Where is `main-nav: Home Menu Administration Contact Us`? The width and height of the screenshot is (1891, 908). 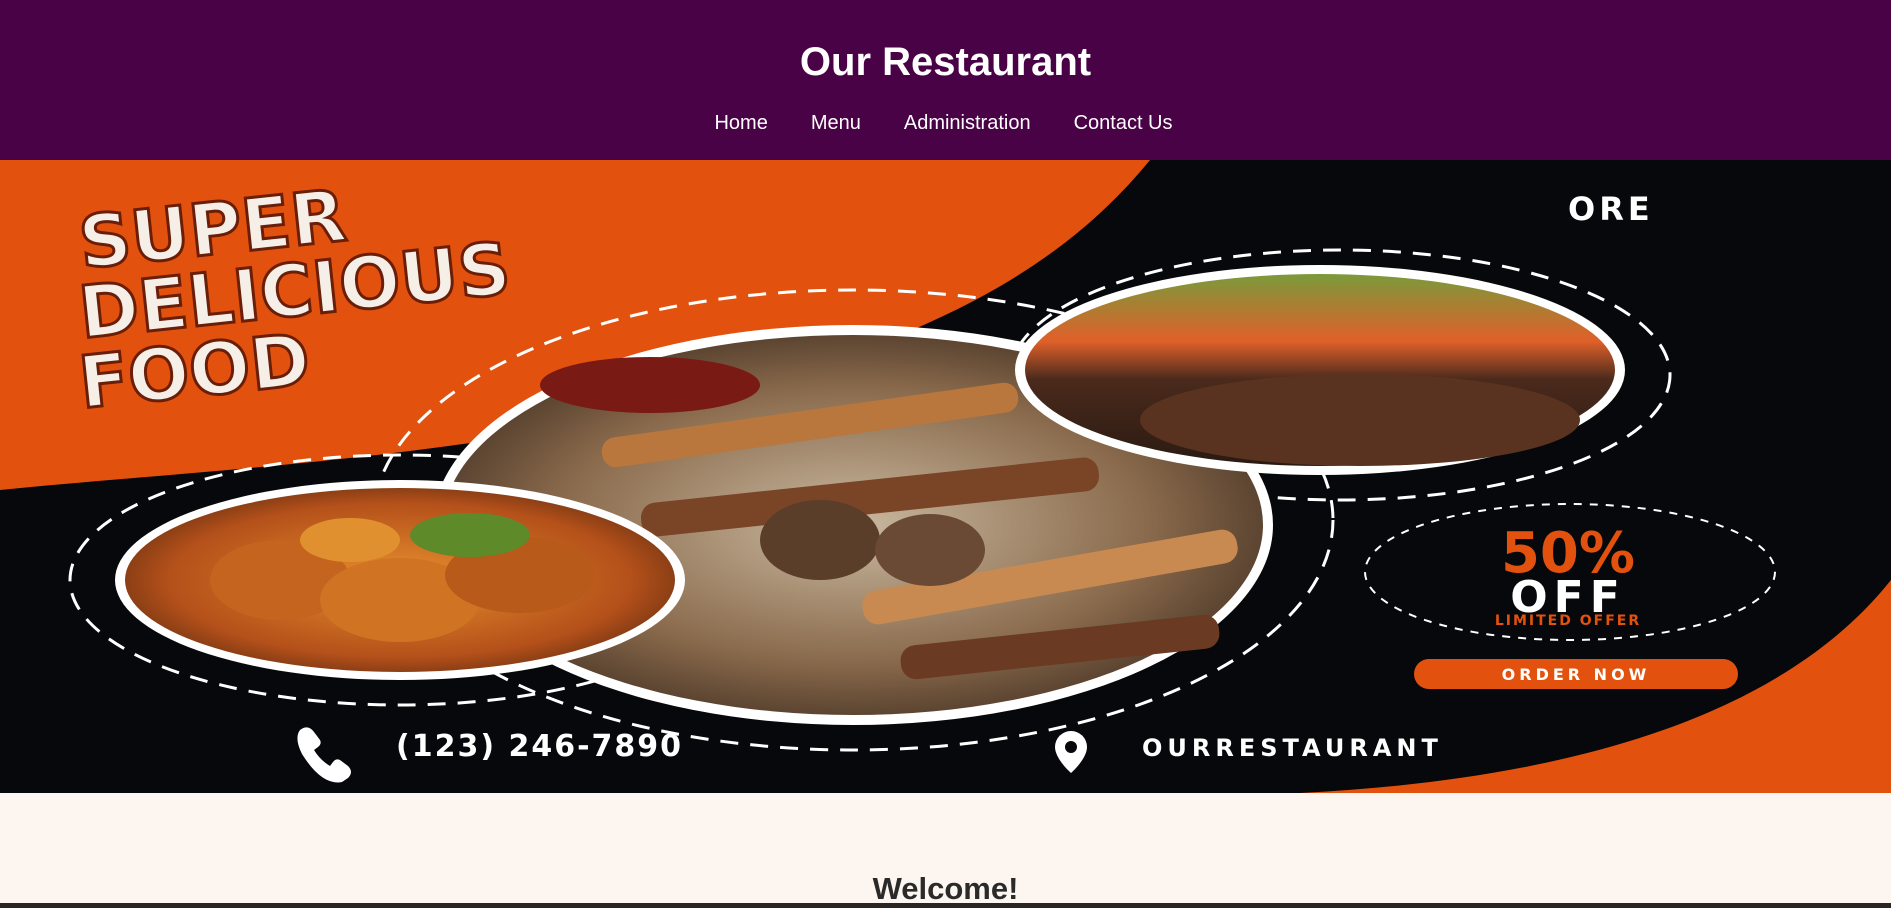 main-nav: Home Menu Administration Contact Us is located at coordinates (945, 123).